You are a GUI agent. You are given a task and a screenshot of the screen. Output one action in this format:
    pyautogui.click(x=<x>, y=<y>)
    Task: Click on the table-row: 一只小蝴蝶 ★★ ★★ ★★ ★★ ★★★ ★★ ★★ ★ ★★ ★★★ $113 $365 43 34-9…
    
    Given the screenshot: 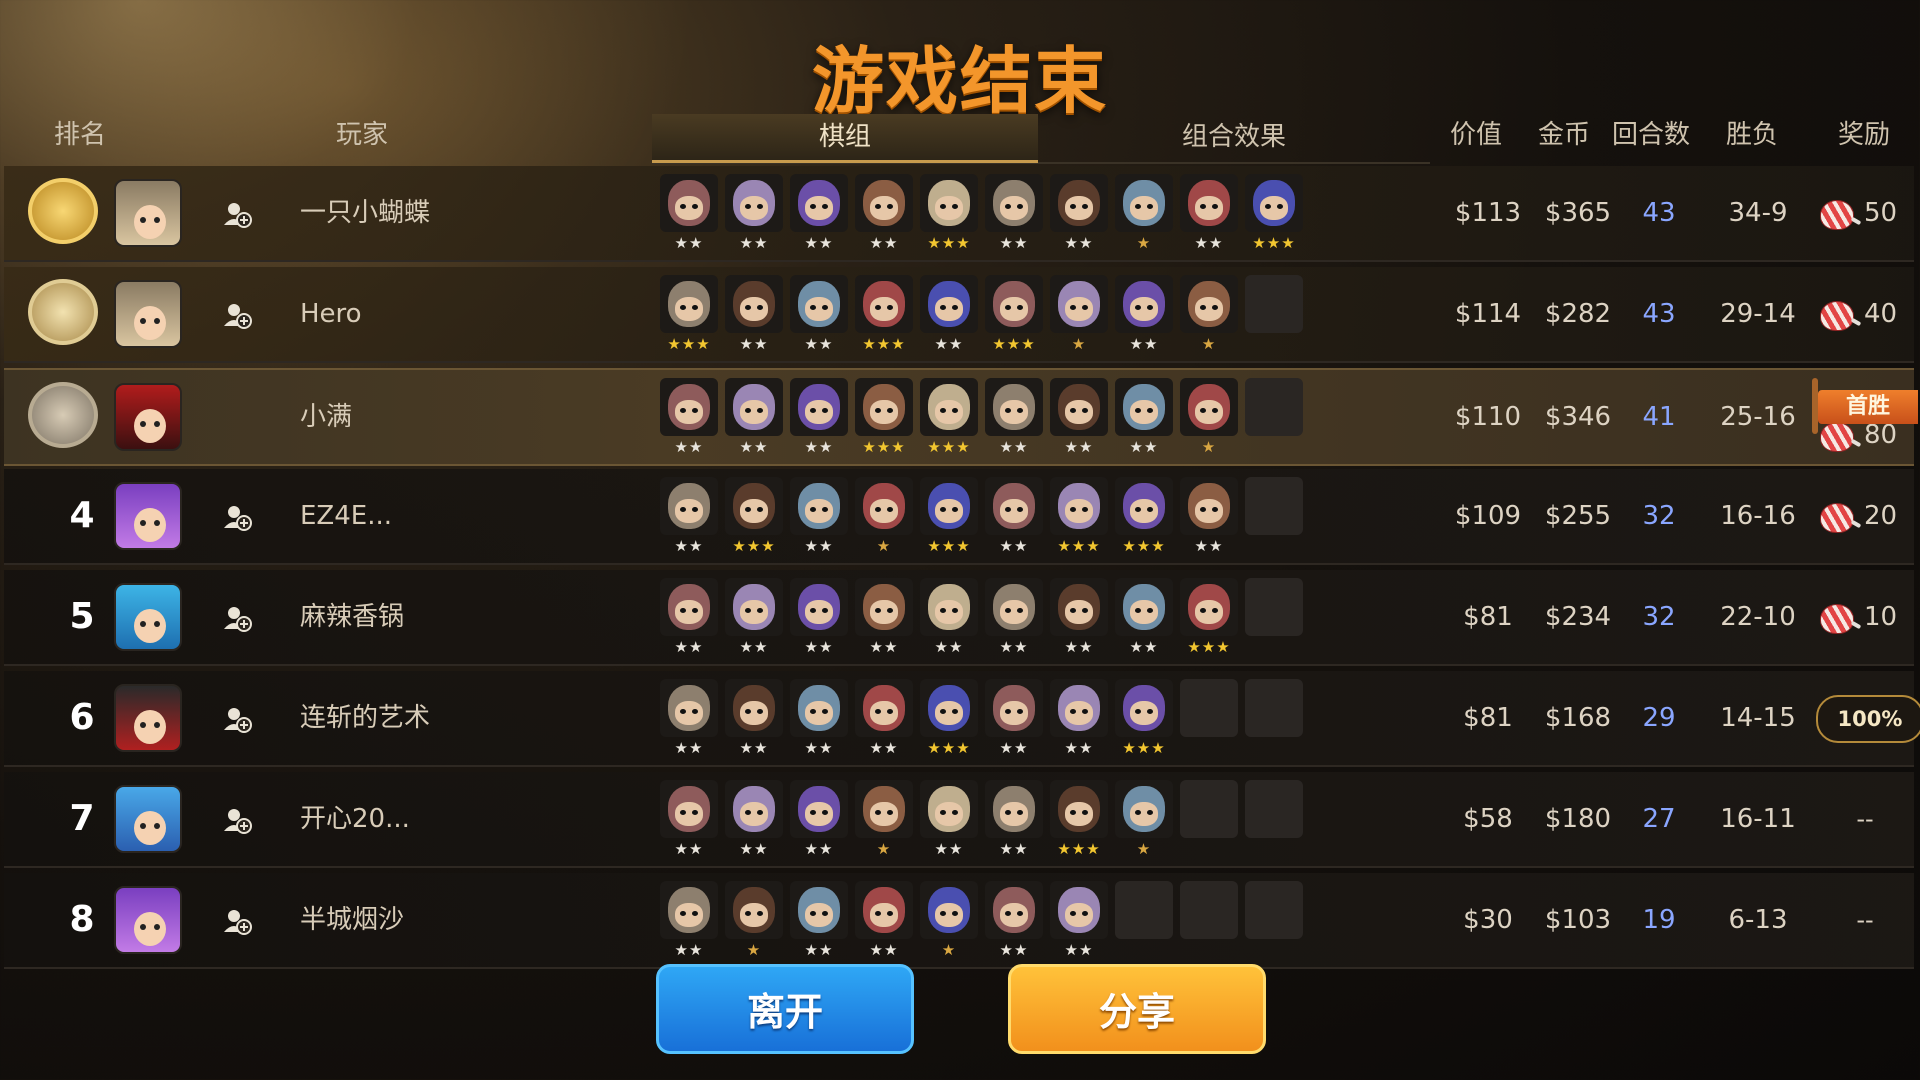 What is the action you would take?
    pyautogui.click(x=959, y=214)
    